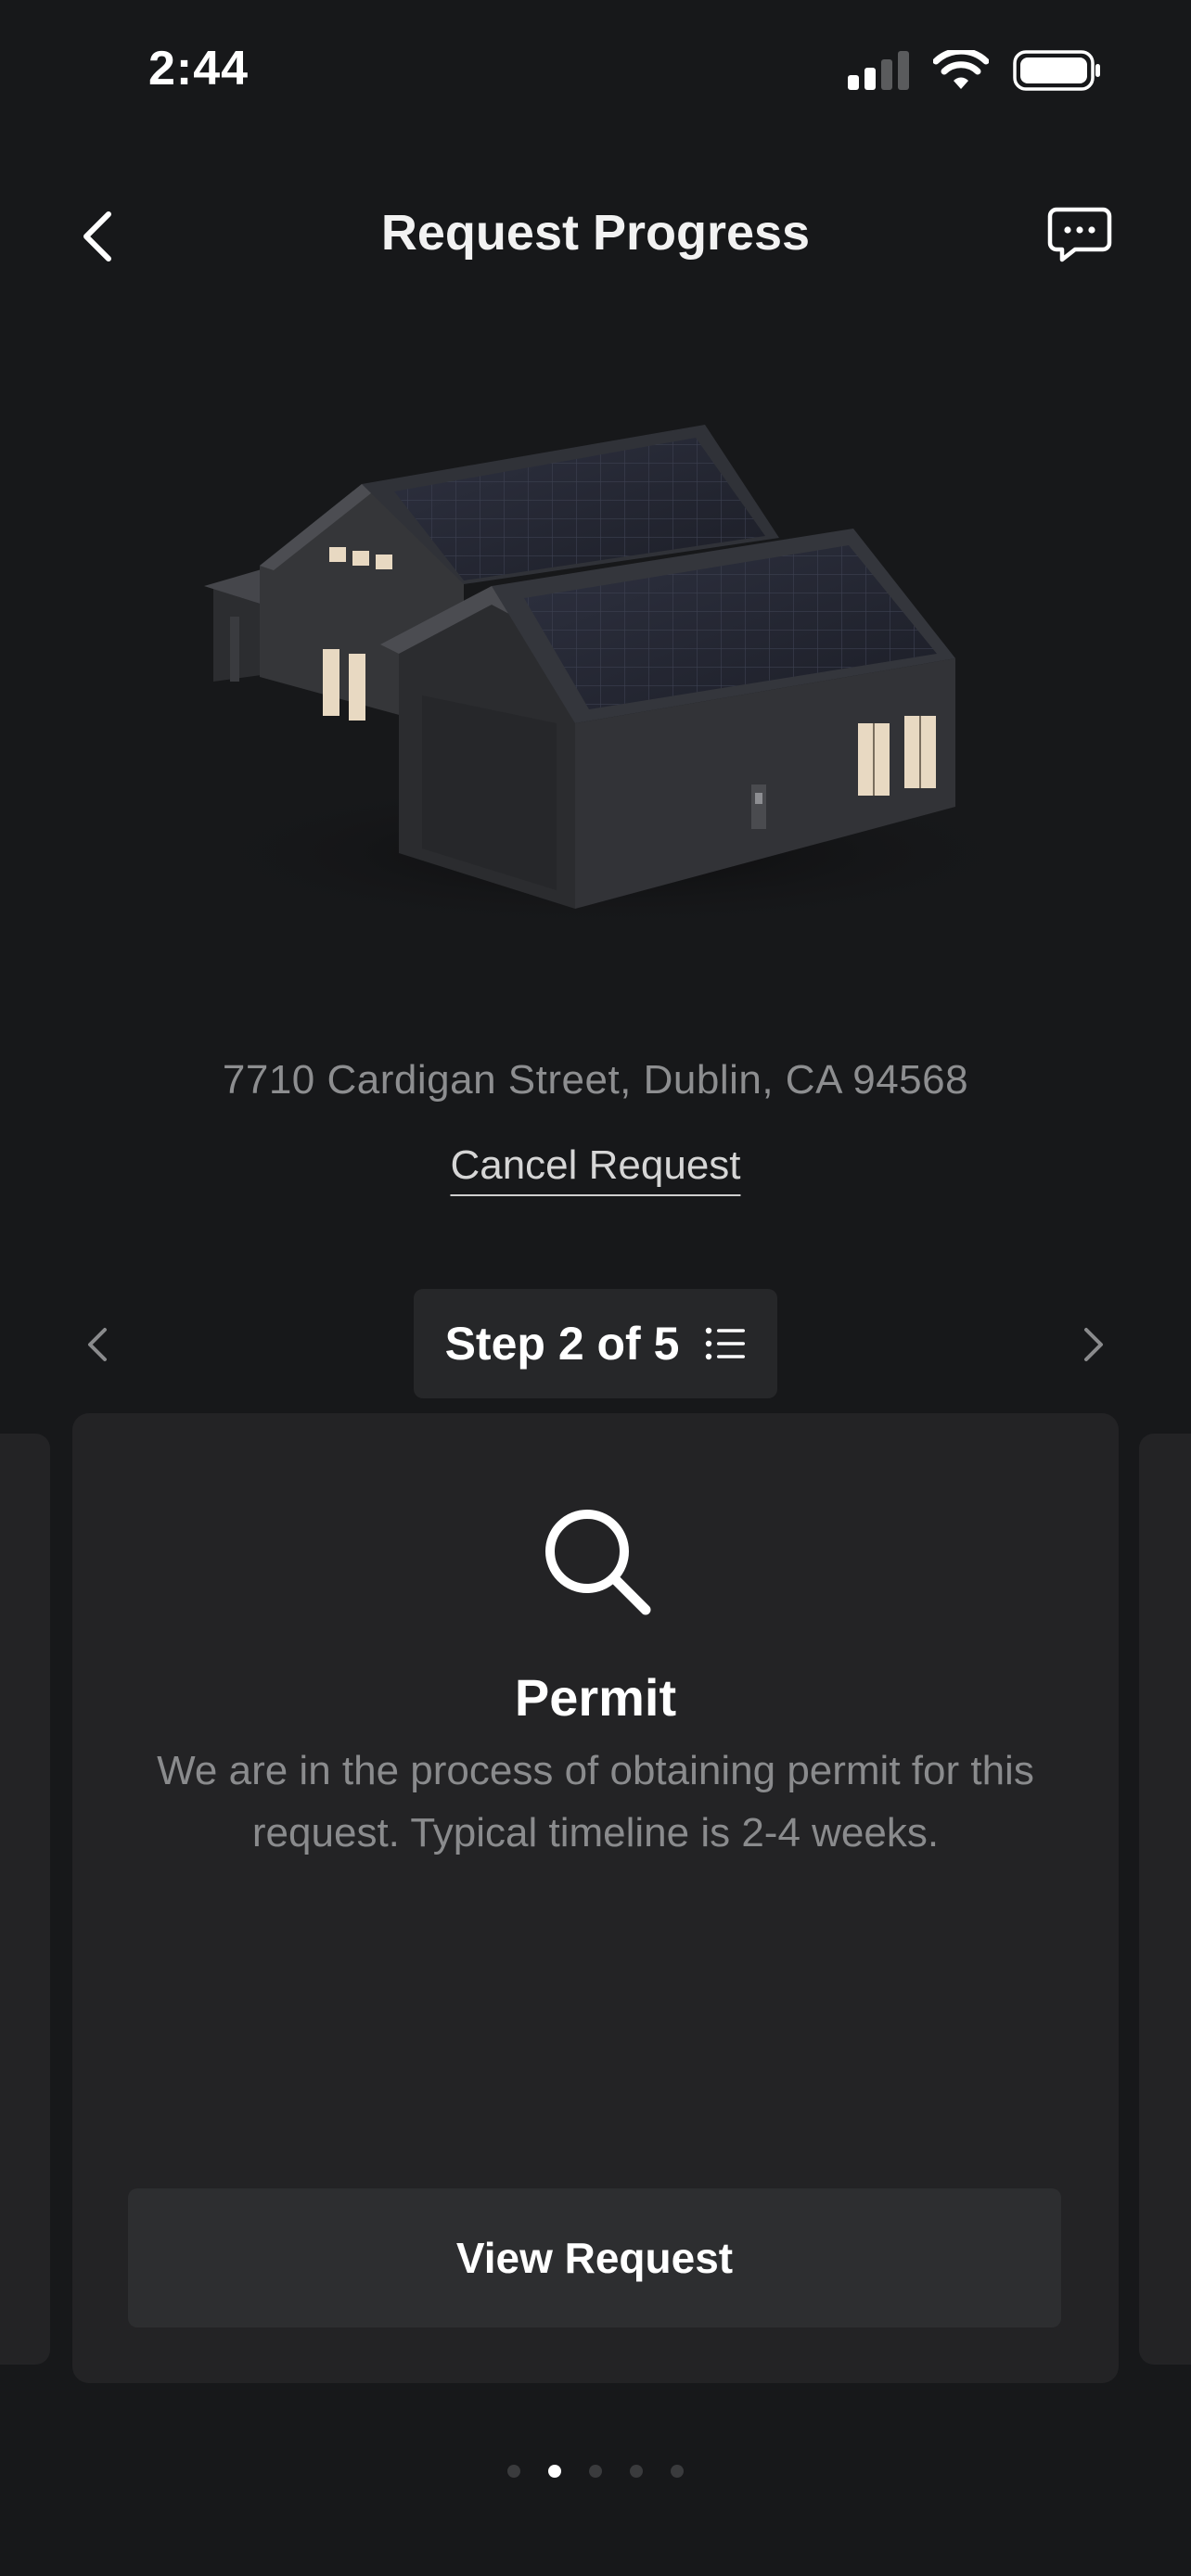 The image size is (1191, 2576). Describe the element at coordinates (25, 1900) in the screenshot. I see `previous-step-card` at that location.